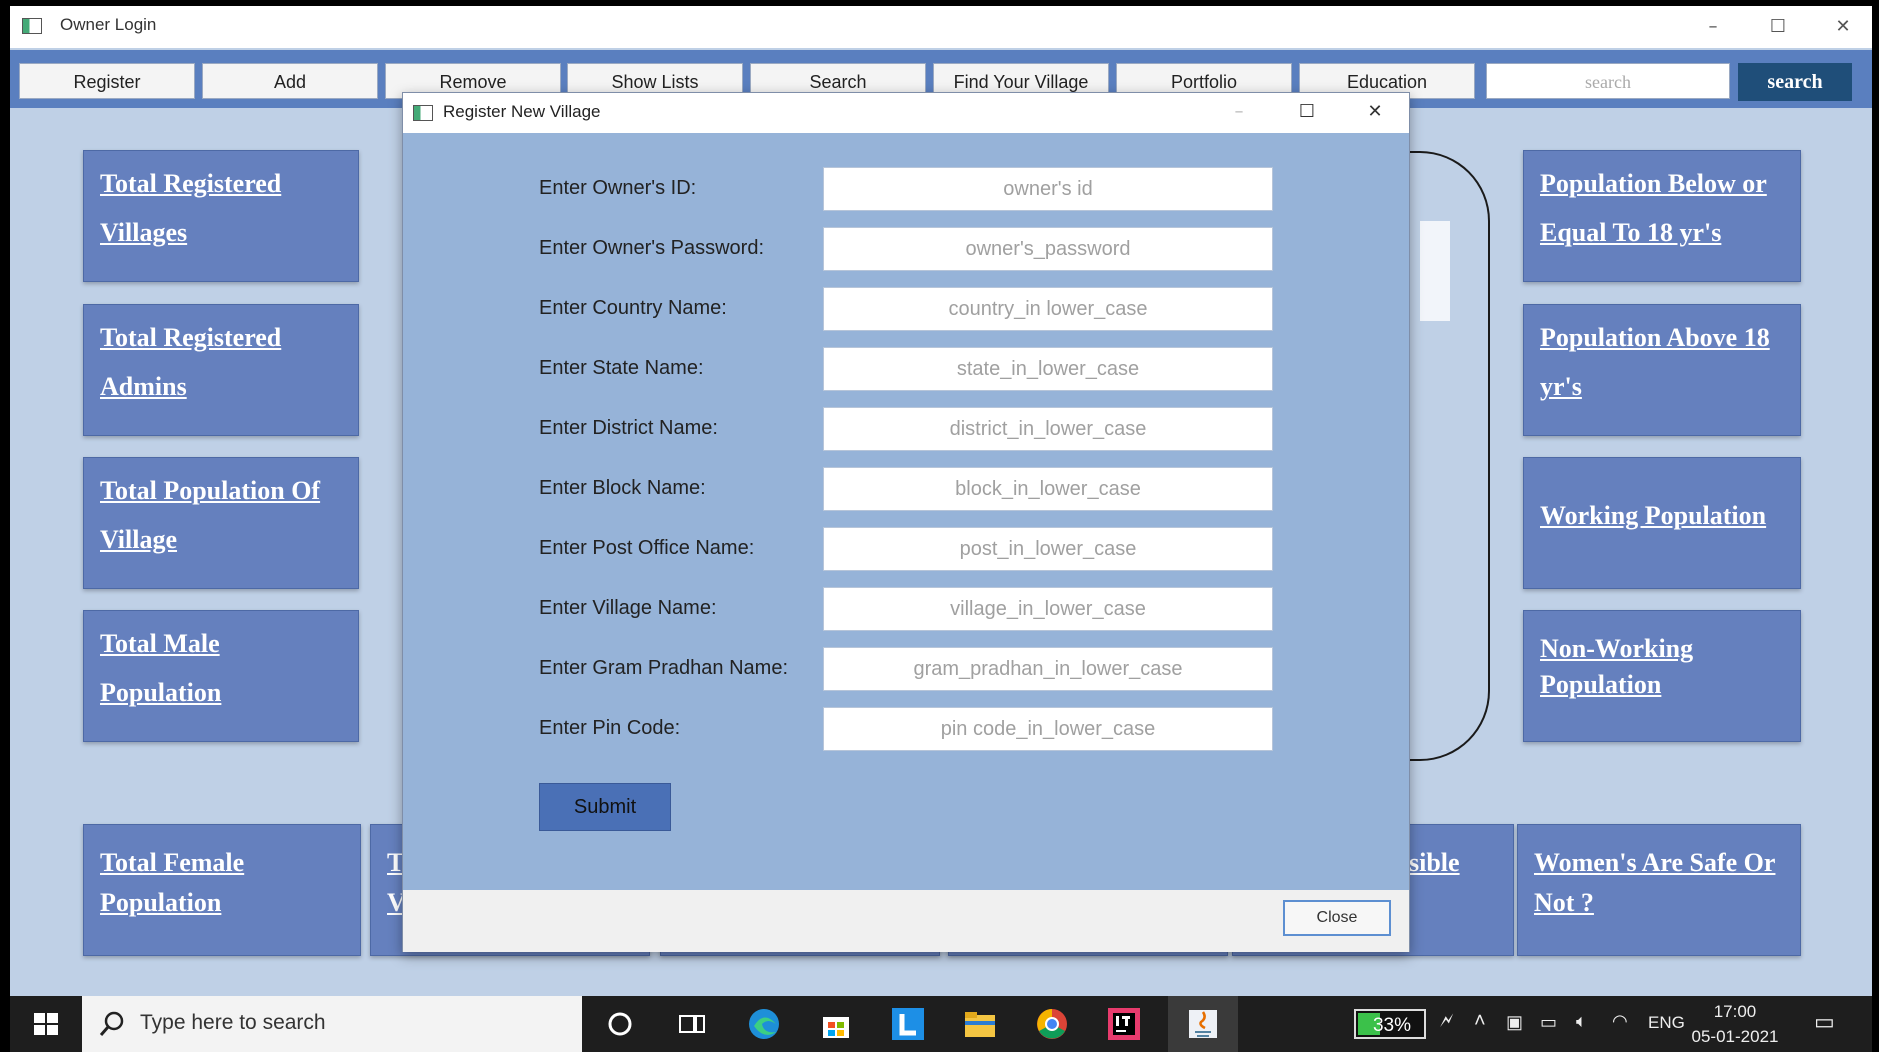 The width and height of the screenshot is (1879, 1052). What do you see at coordinates (522, 111) in the screenshot?
I see `dialog-title: Register New Village` at bounding box center [522, 111].